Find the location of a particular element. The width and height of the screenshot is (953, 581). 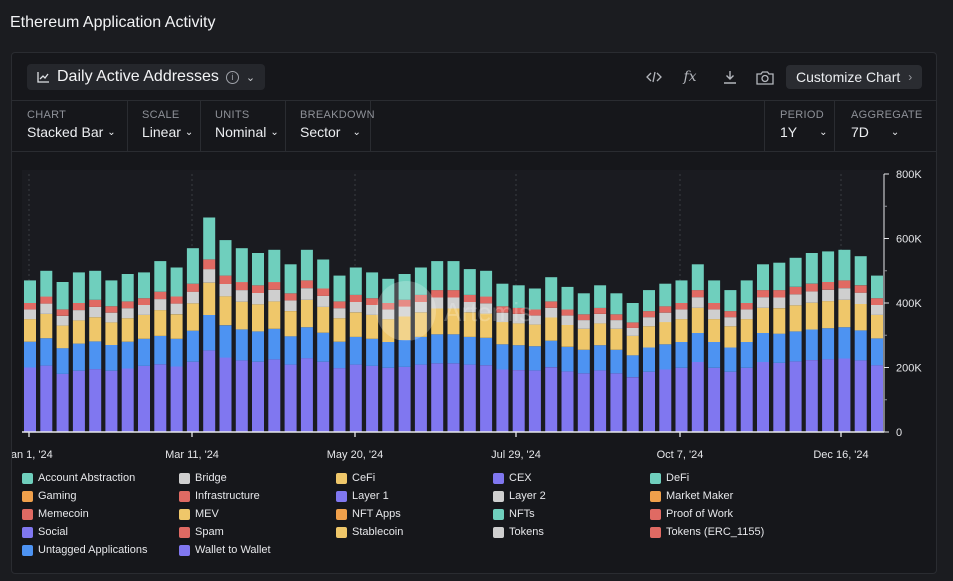

legend-item: Untagged Applications is located at coordinates (84, 550).